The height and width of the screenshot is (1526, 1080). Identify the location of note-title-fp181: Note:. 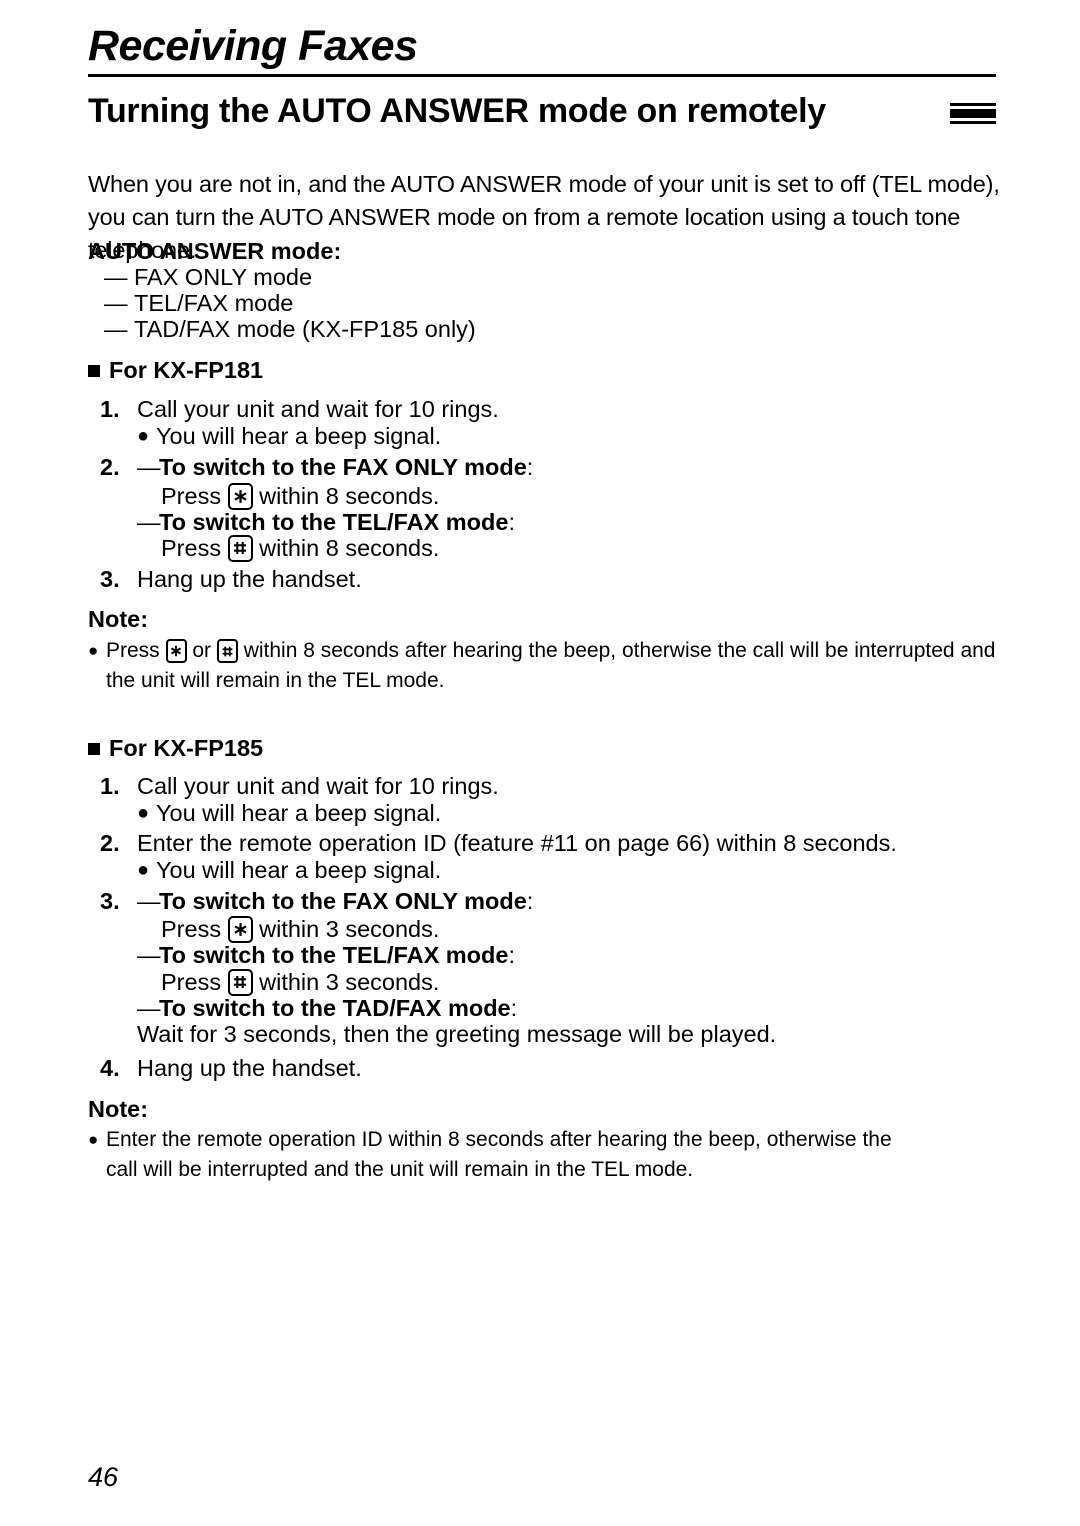
(118, 619).